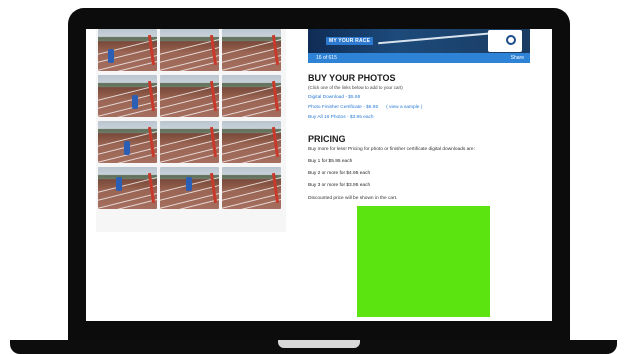 This screenshot has width=627, height=354. Describe the element at coordinates (319, 344) in the screenshot. I see `laptop-notch` at that location.